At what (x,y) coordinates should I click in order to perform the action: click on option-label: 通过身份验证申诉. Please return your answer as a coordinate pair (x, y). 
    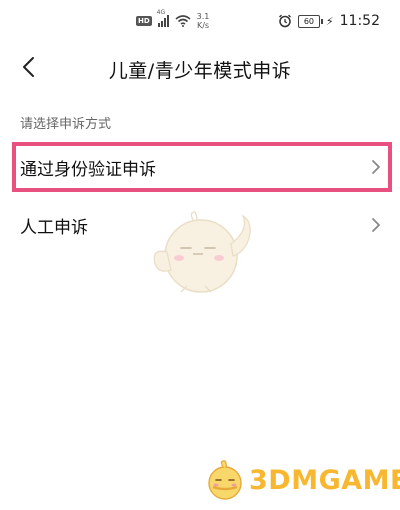
    Looking at the image, I should click on (88, 169).